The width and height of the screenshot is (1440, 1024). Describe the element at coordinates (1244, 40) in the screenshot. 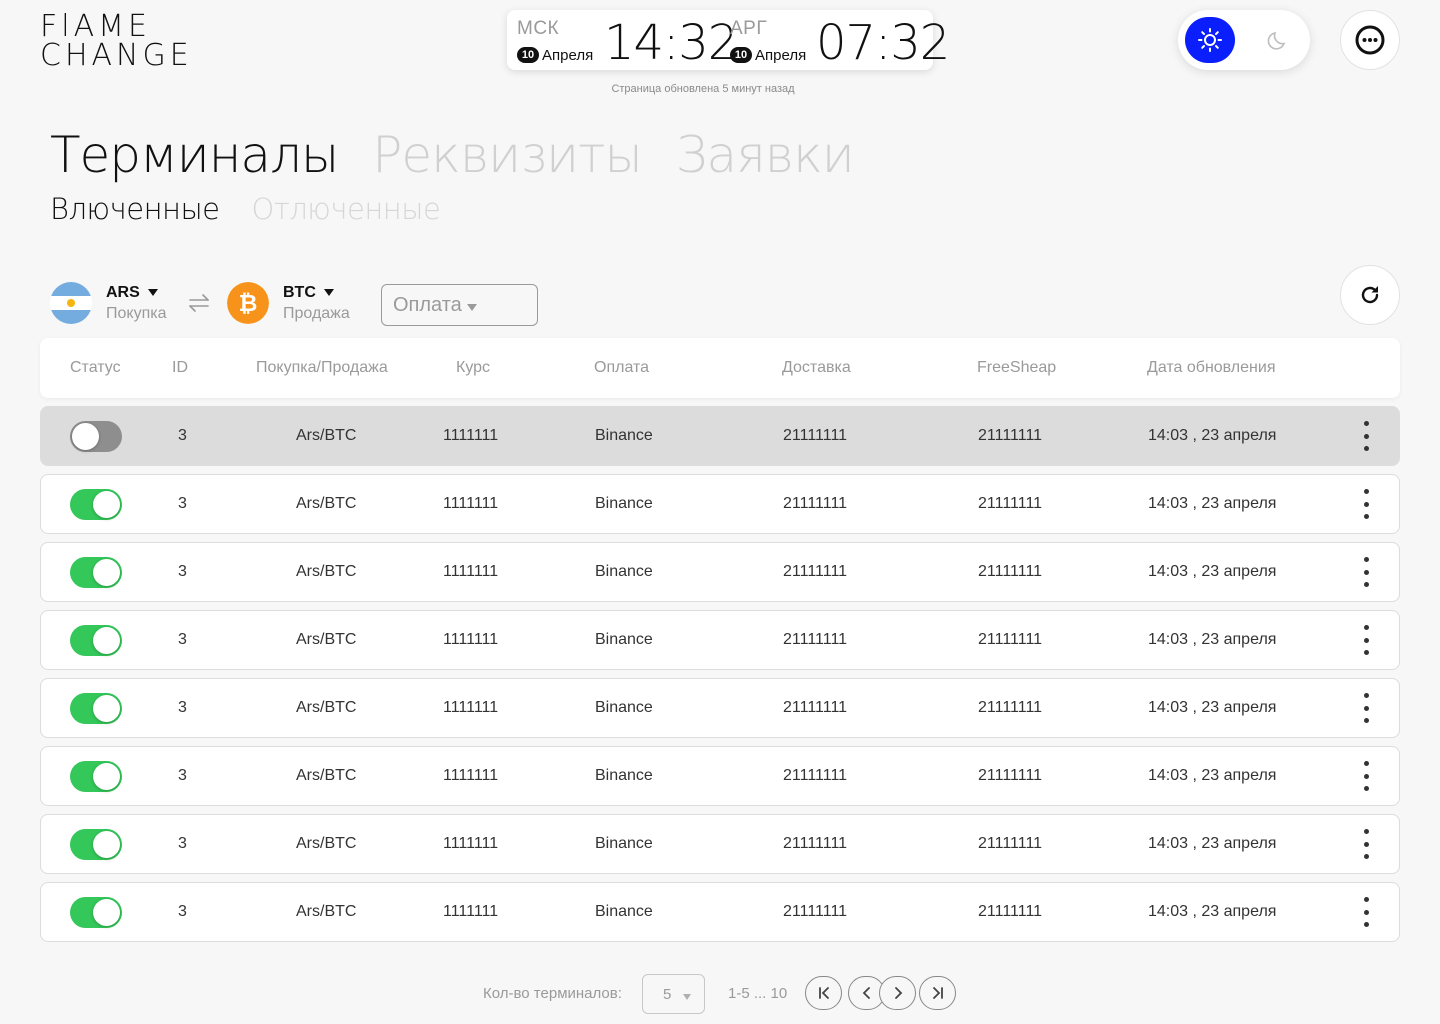

I see `theme-switch` at that location.